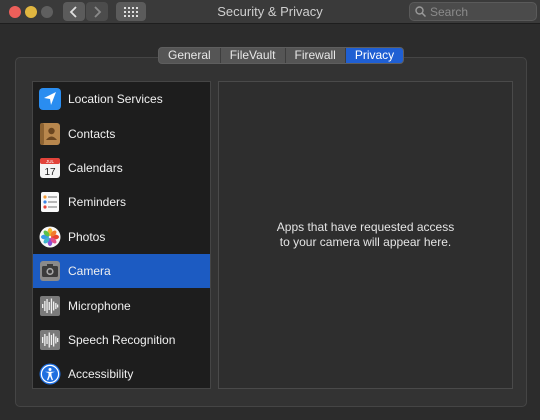 This screenshot has width=540, height=420. What do you see at coordinates (121, 271) in the screenshot?
I see `sidebar-item-camera: Camera` at bounding box center [121, 271].